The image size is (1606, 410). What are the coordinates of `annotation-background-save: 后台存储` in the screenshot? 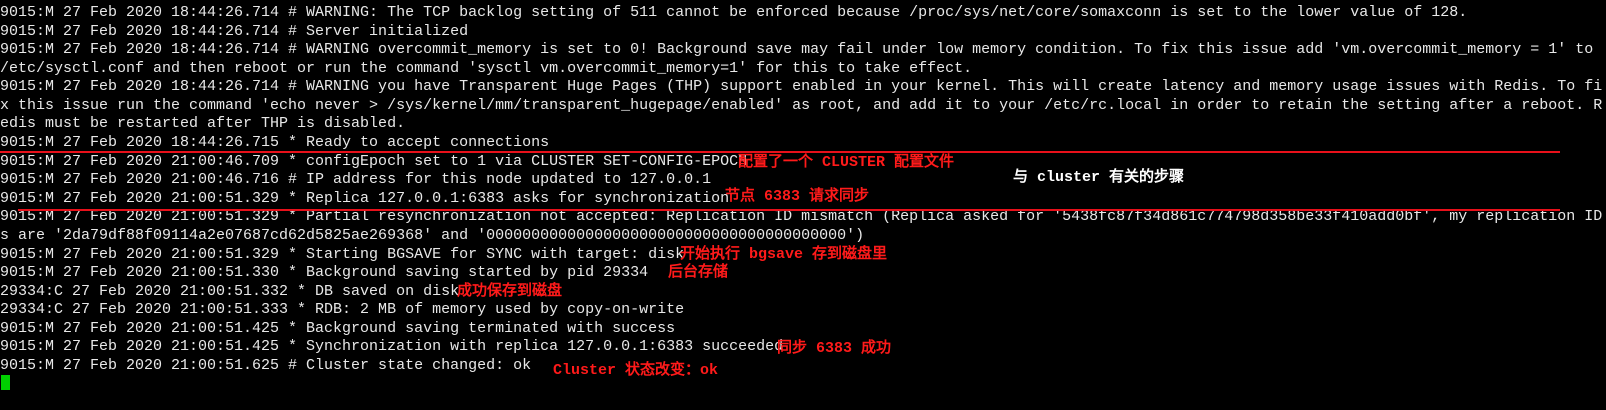 It's located at (698, 272).